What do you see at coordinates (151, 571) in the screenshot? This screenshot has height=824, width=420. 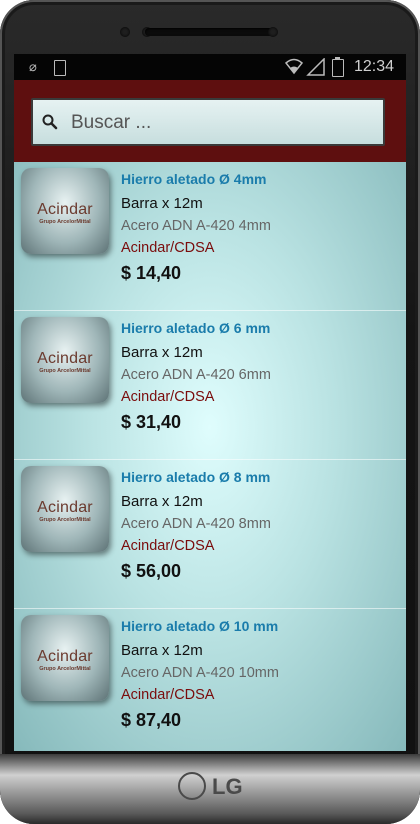 I see `product-price: $ 56,00` at bounding box center [151, 571].